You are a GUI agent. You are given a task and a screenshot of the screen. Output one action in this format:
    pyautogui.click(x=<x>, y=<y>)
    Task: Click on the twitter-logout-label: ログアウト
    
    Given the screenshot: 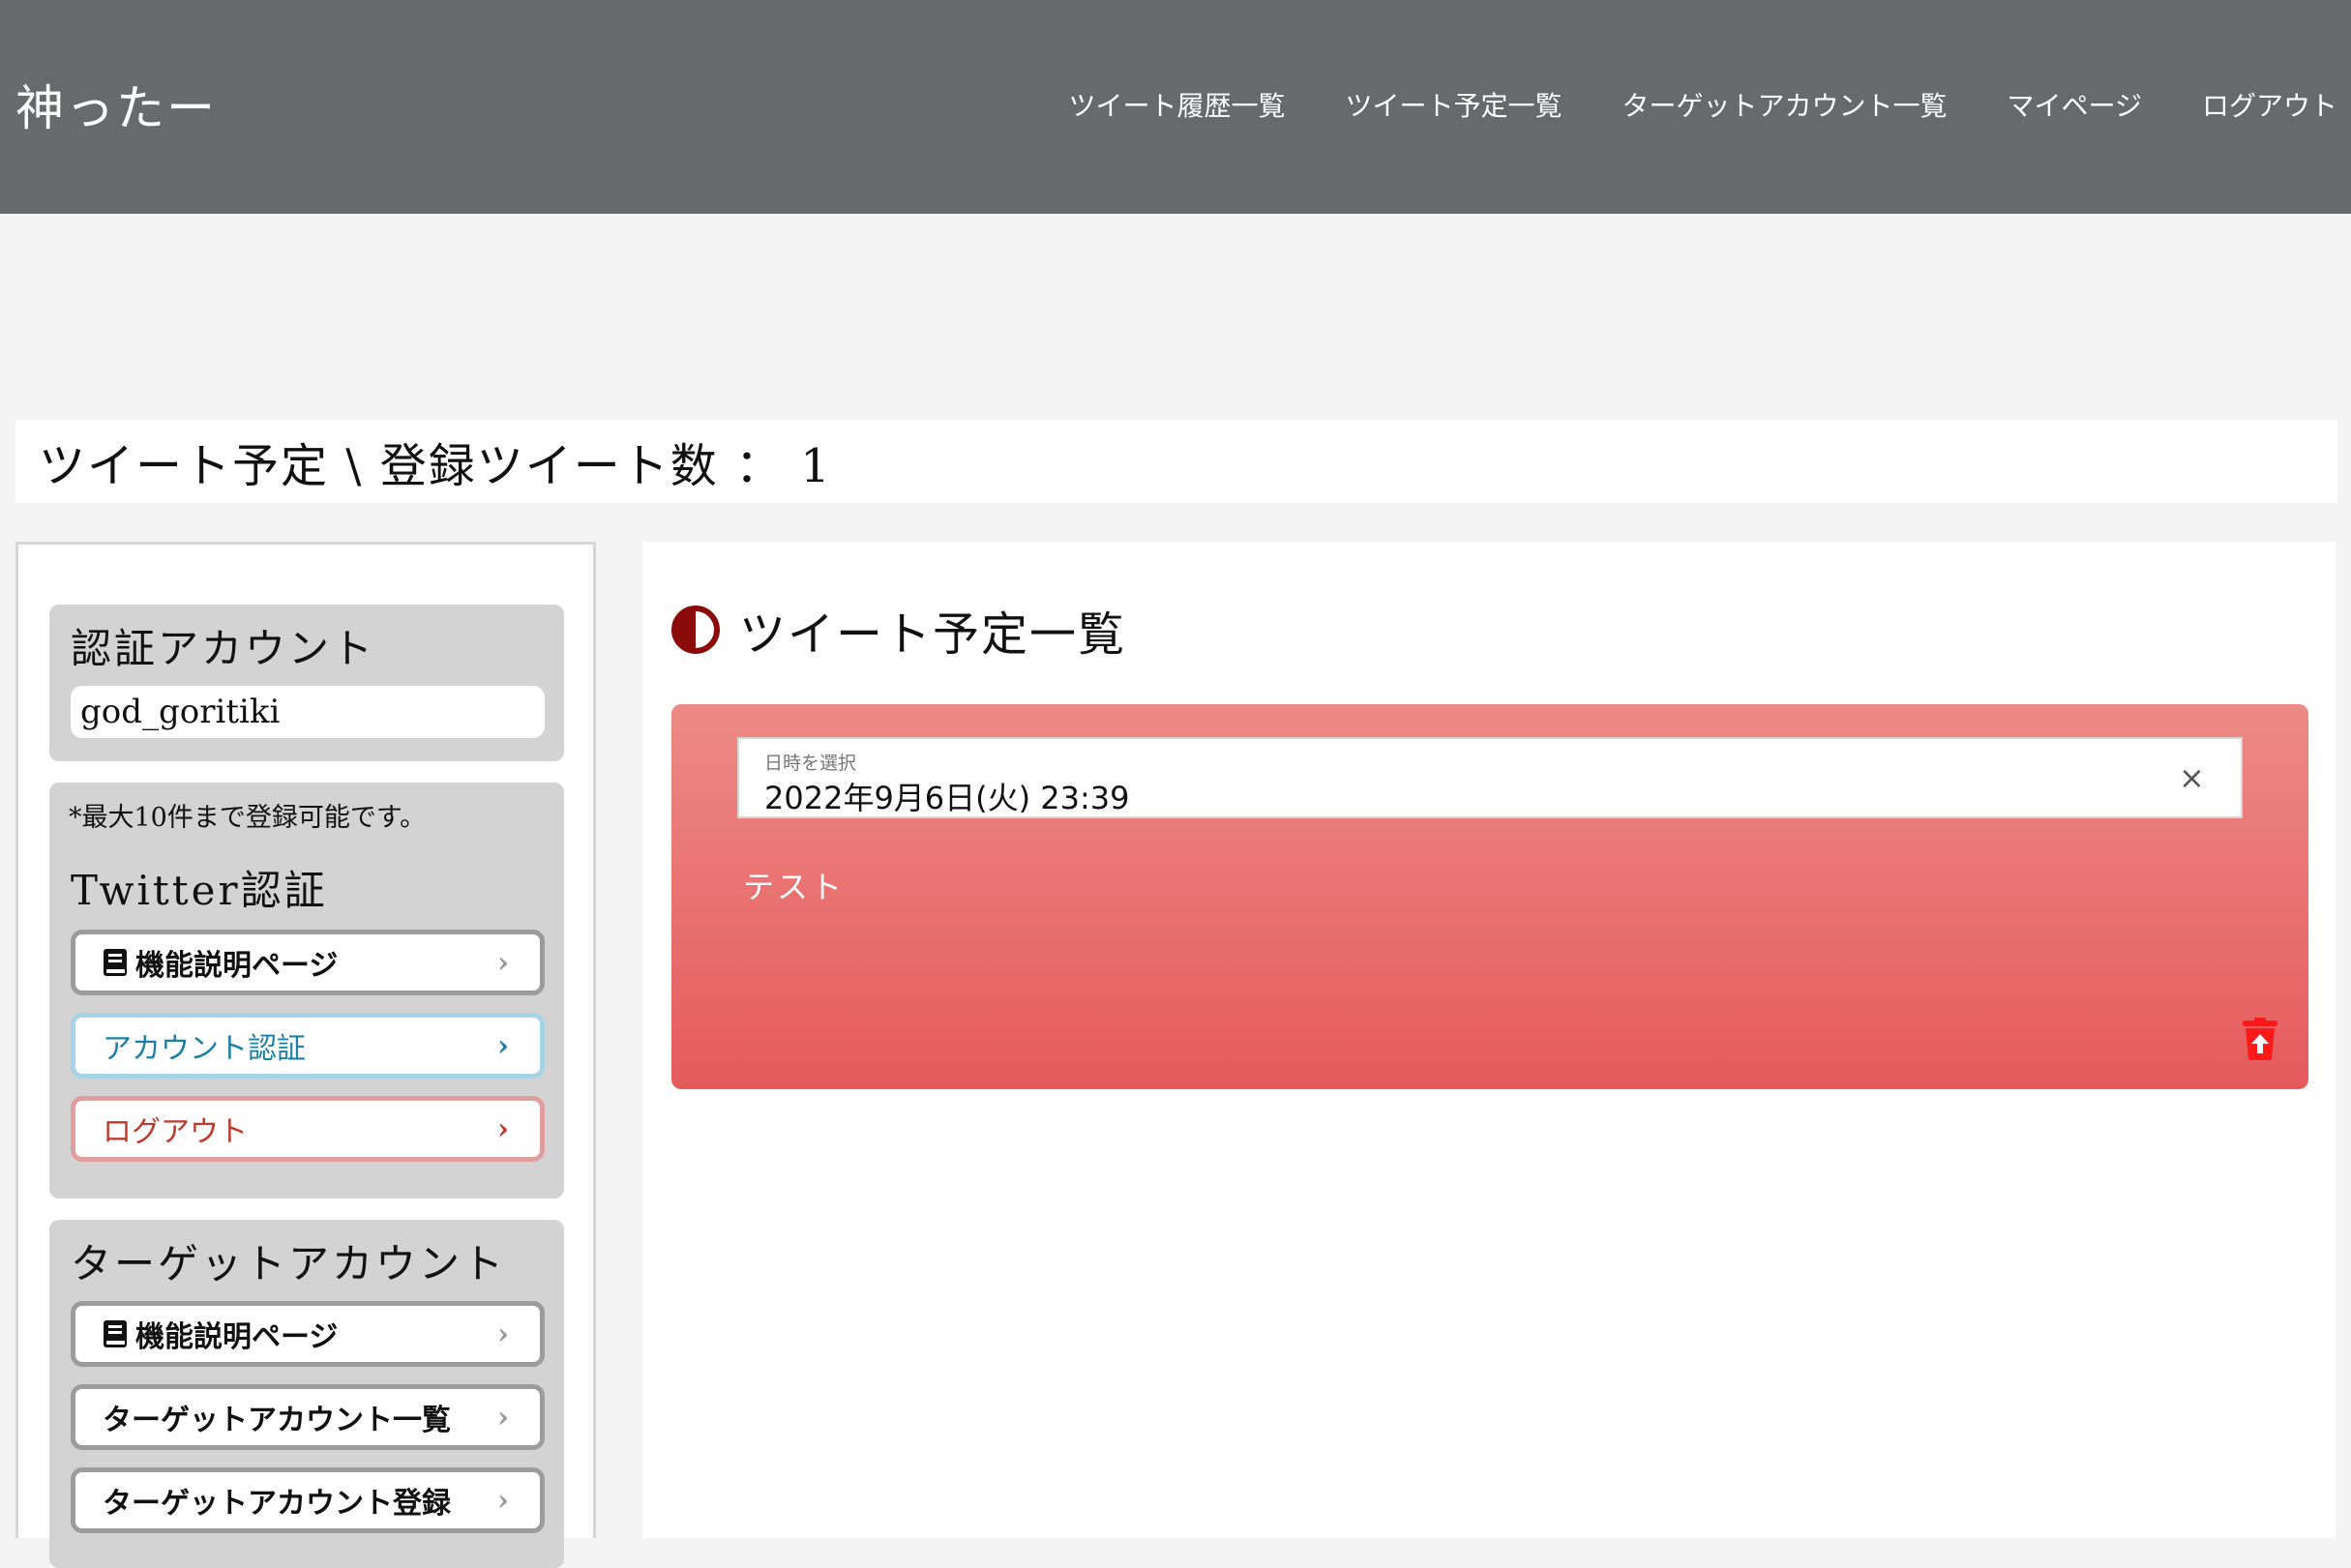 What is the action you would take?
    pyautogui.click(x=175, y=1132)
    